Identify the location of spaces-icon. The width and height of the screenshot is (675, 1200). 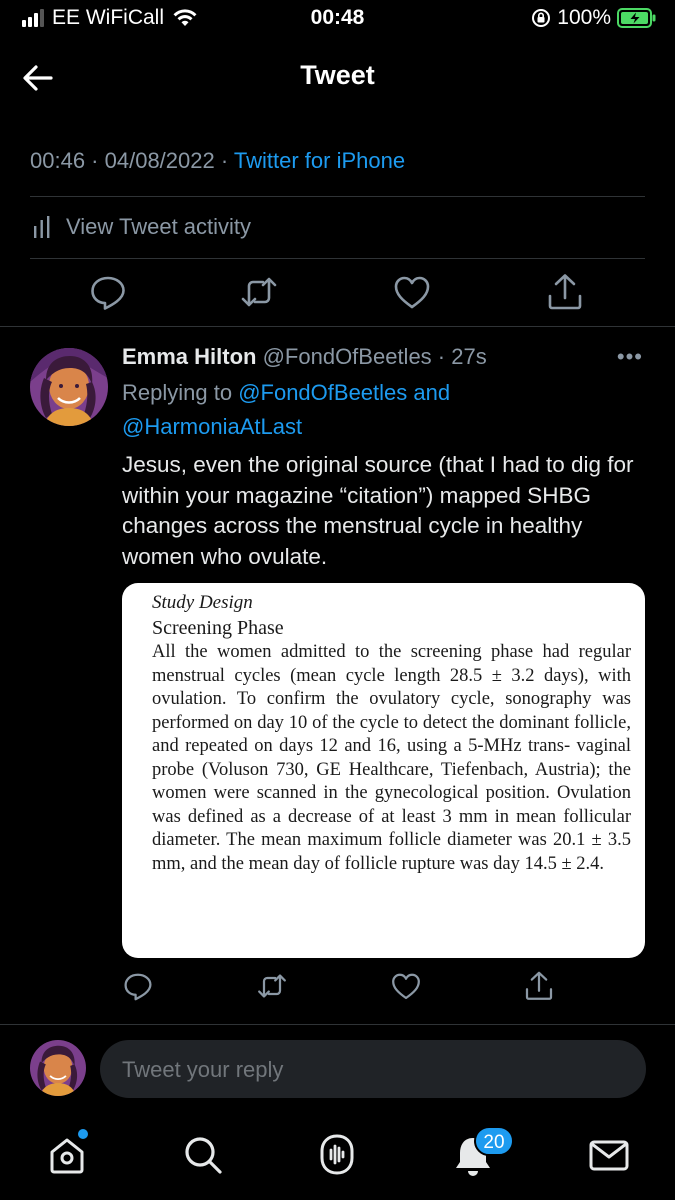
(337, 1154).